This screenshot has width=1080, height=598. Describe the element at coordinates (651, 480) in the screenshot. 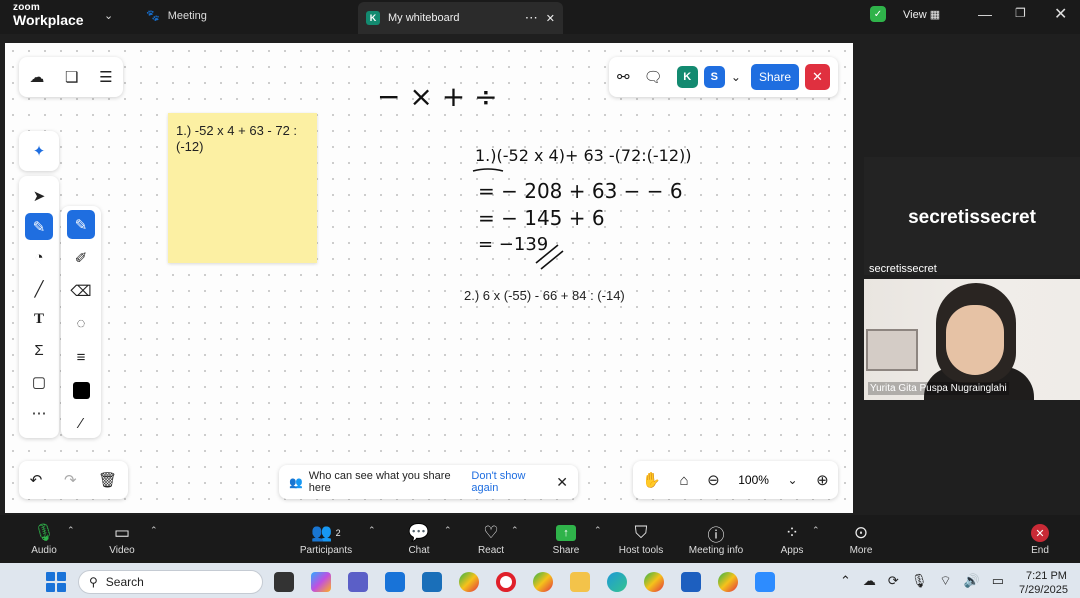

I see `hand-pan-icon: ✋` at that location.